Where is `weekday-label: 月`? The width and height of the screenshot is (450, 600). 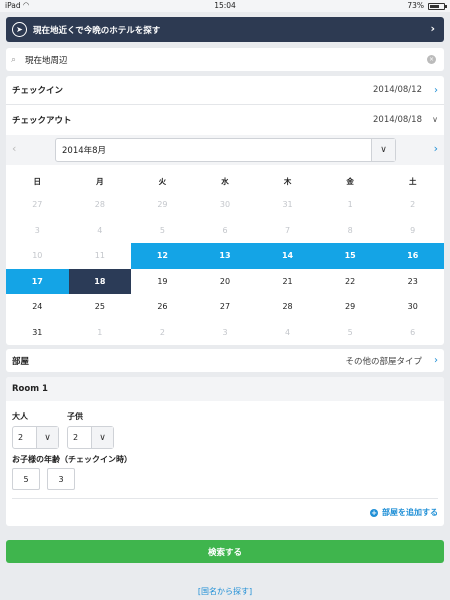
weekday-label: 月 is located at coordinates (100, 181).